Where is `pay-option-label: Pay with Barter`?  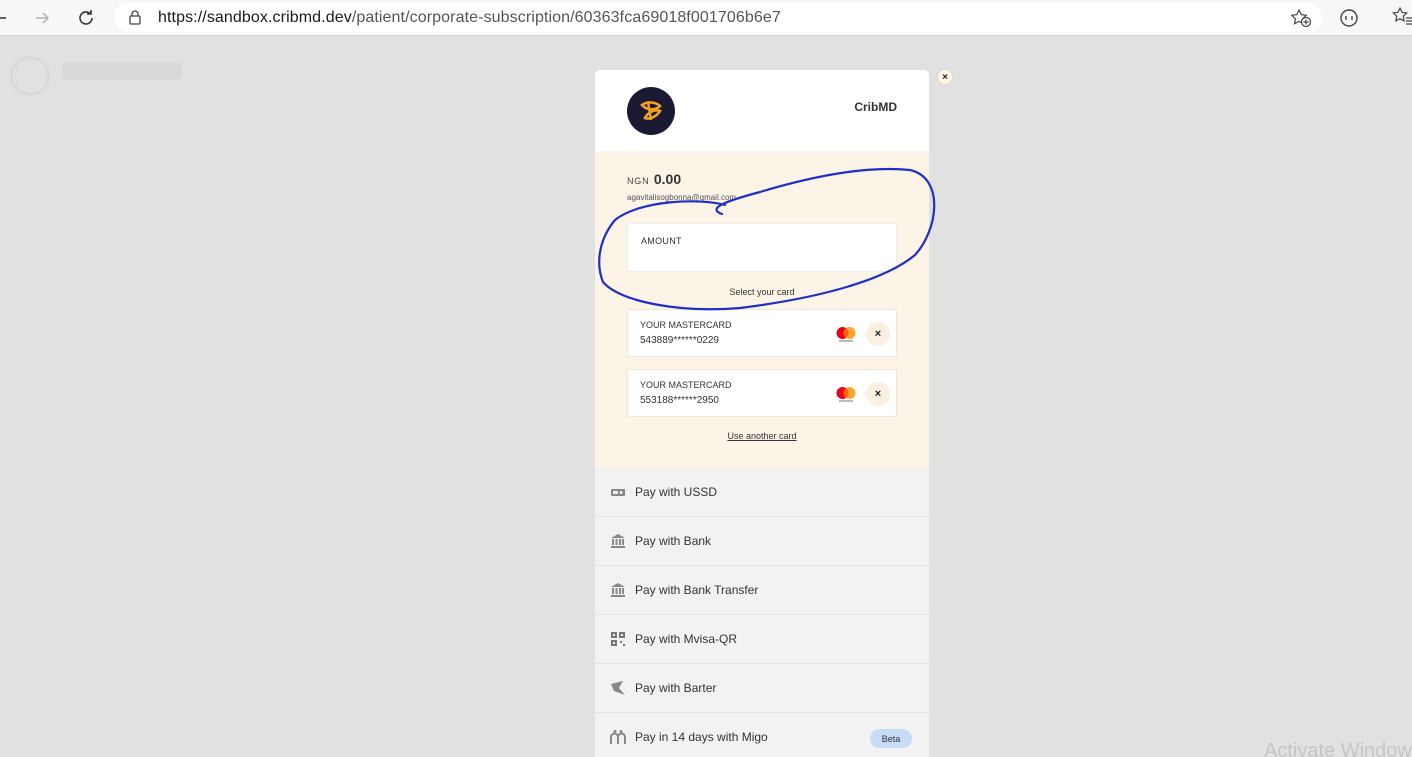 pay-option-label: Pay with Barter is located at coordinates (676, 688).